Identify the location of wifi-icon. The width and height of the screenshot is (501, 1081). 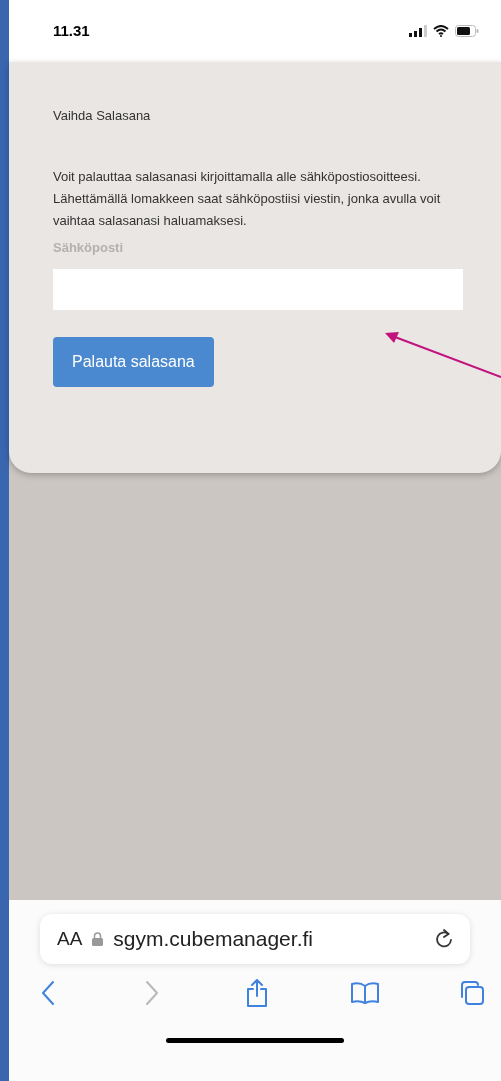
(441, 31).